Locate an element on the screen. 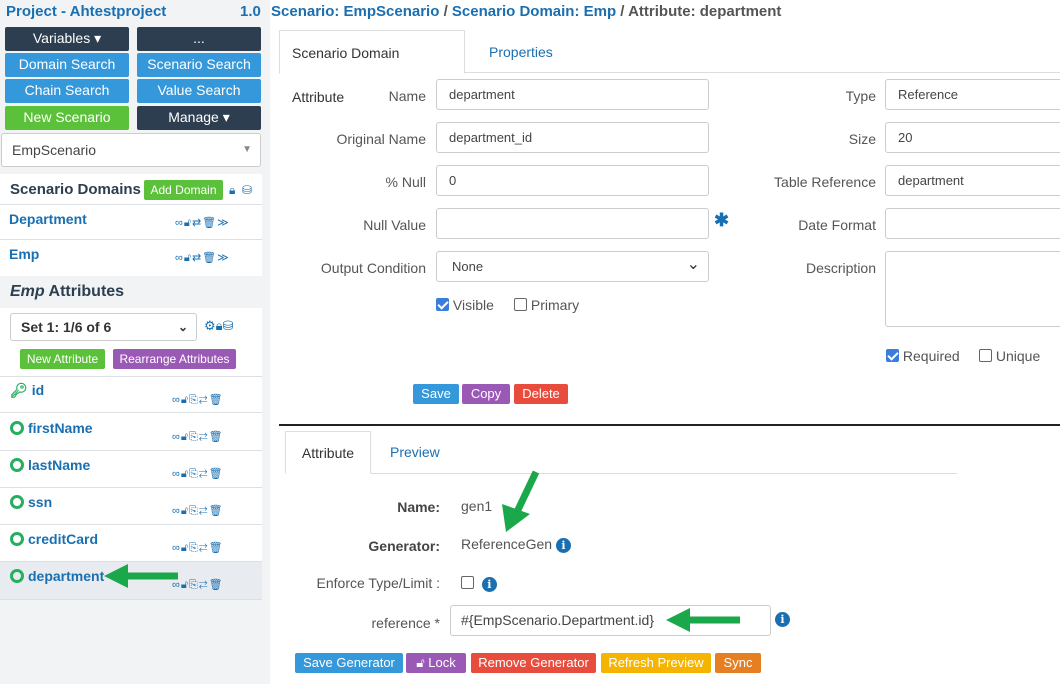 The height and width of the screenshot is (684, 1060). generator-value: ReferenceGen i is located at coordinates (516, 544).